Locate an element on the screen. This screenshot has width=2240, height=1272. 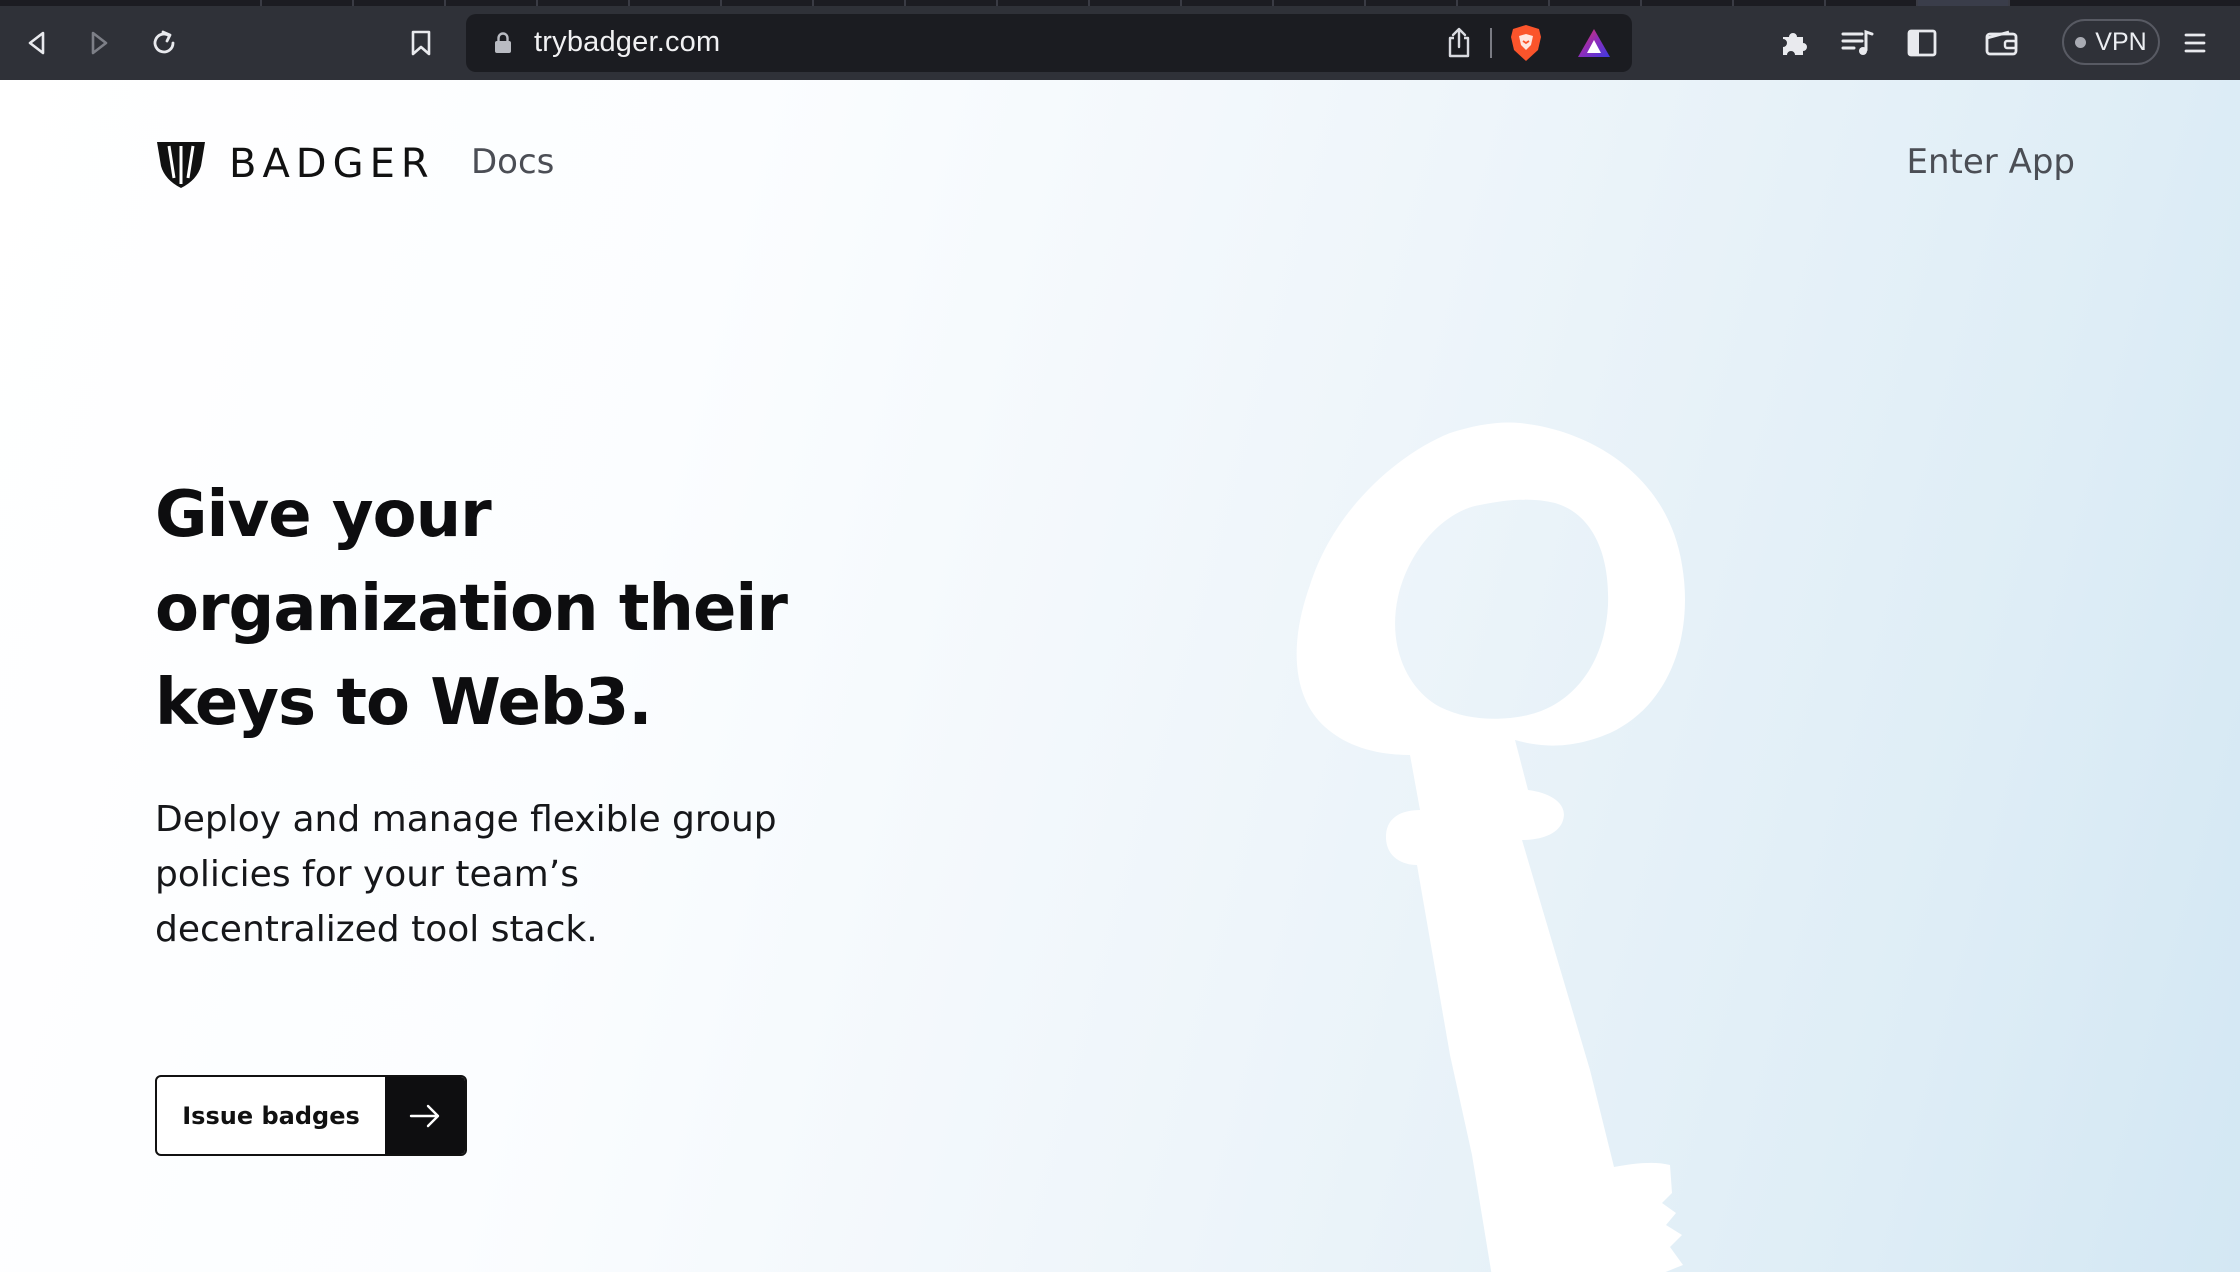
browser-toolbar: trybadger.com VPN is located at coordinates (1120, 43).